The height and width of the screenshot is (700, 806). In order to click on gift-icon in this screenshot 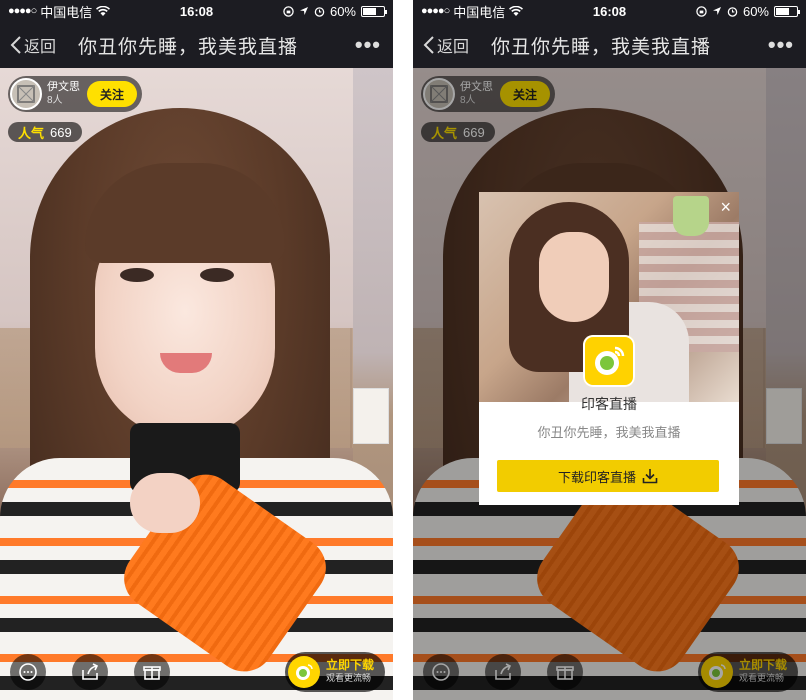, I will do `click(152, 673)`.